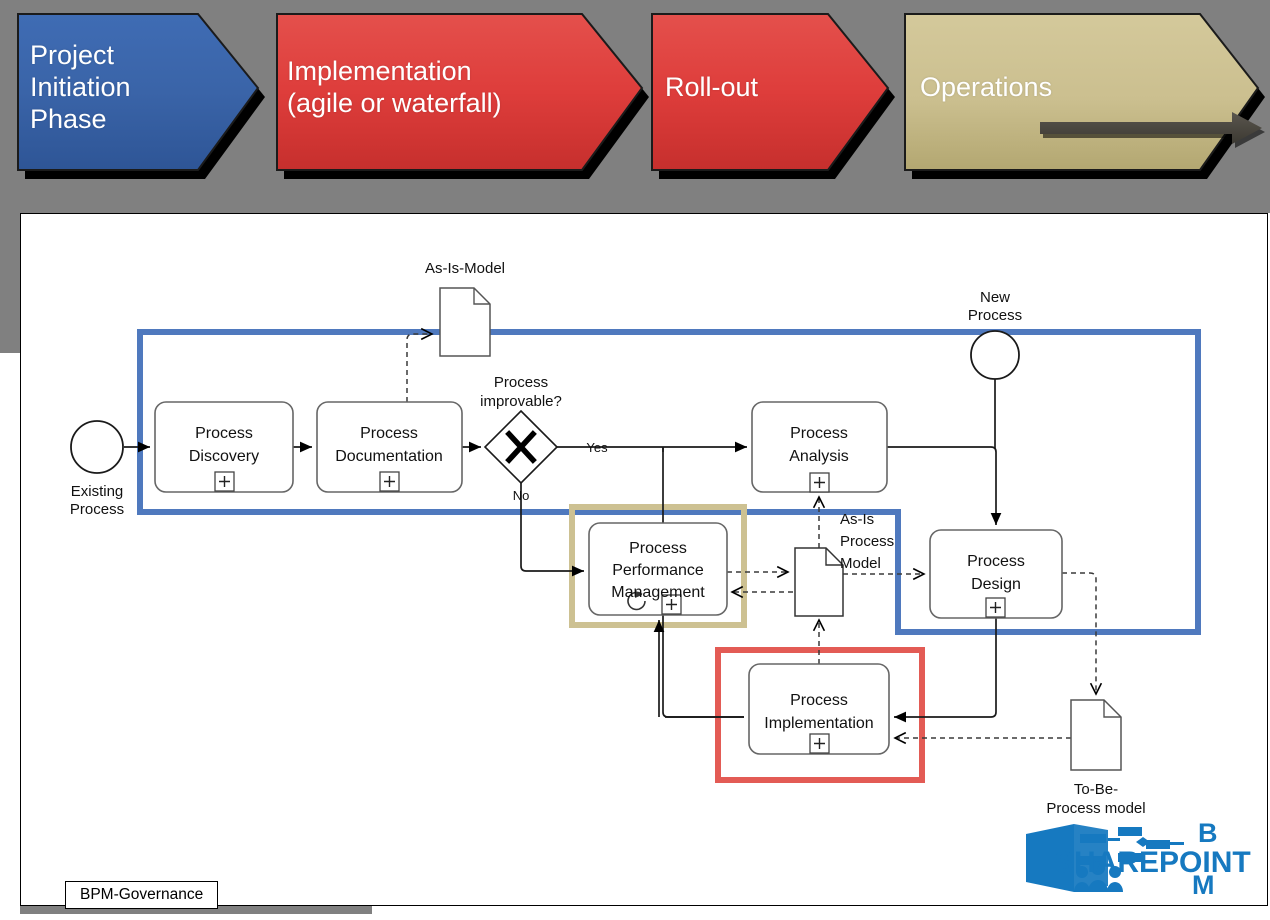  I want to click on label-ppm-1: Process, so click(658, 548).